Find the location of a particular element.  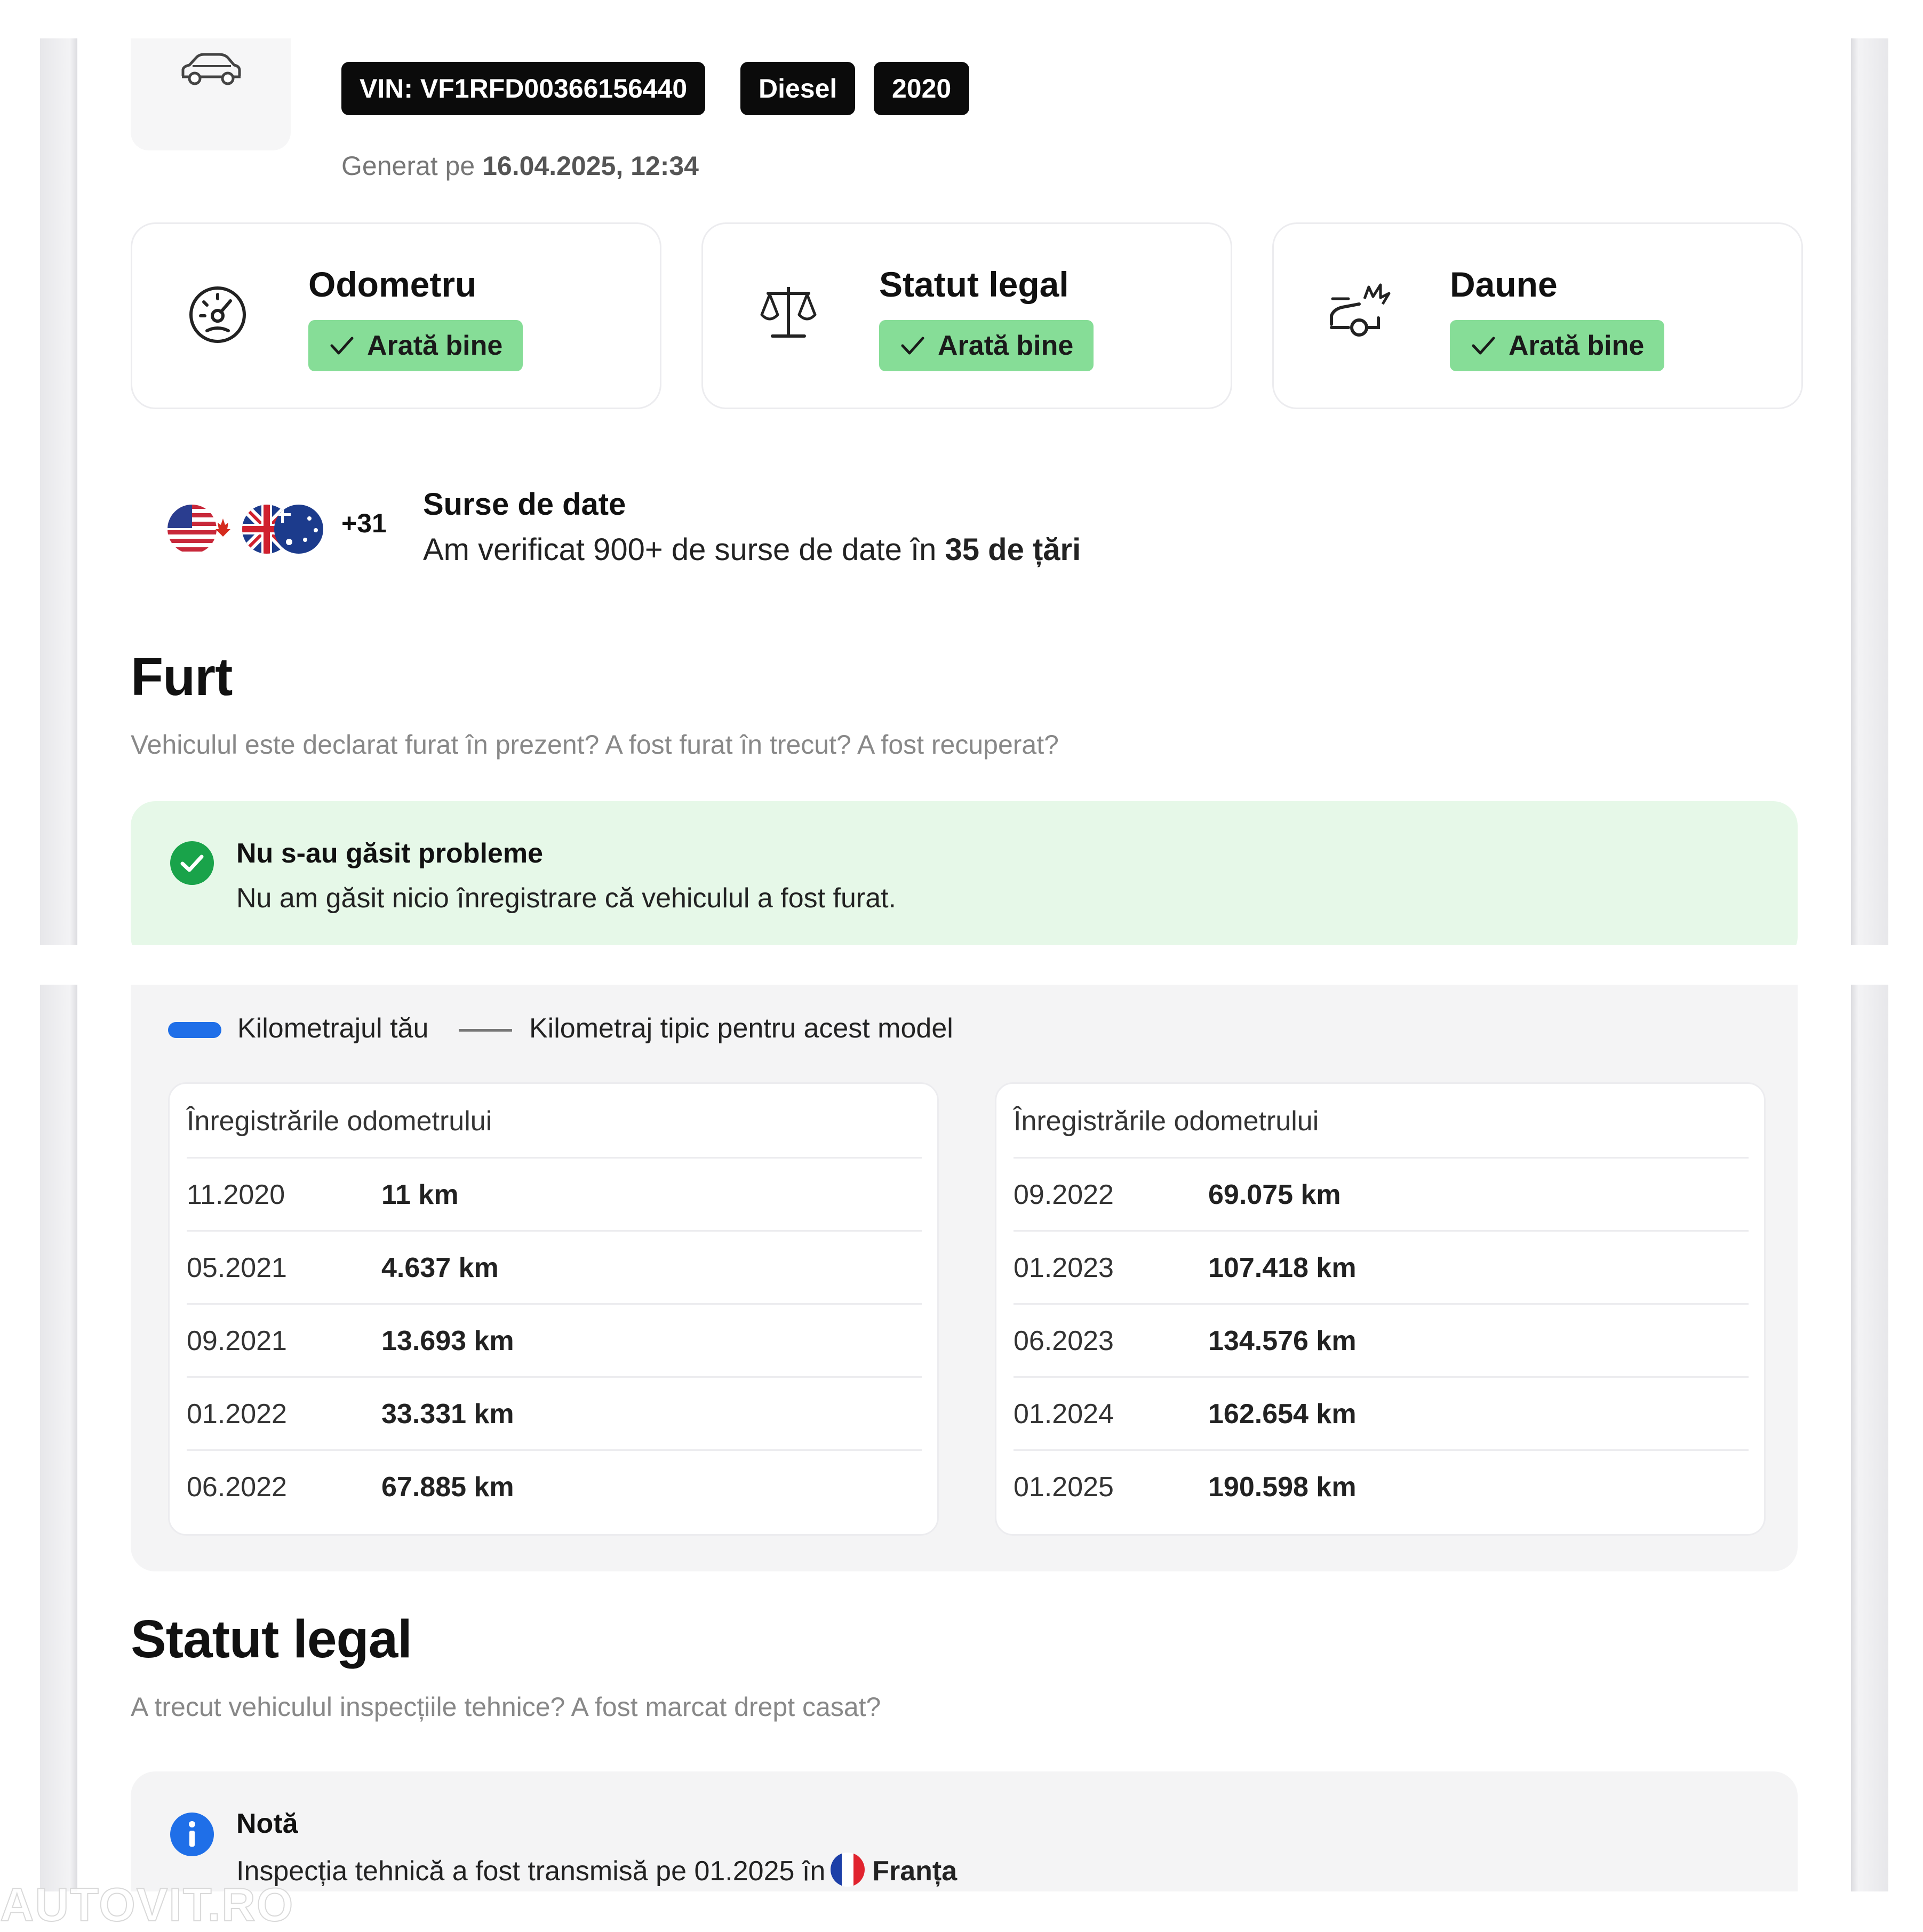

vin-tag: VIN: VF1RFD00366156440 is located at coordinates (523, 88).